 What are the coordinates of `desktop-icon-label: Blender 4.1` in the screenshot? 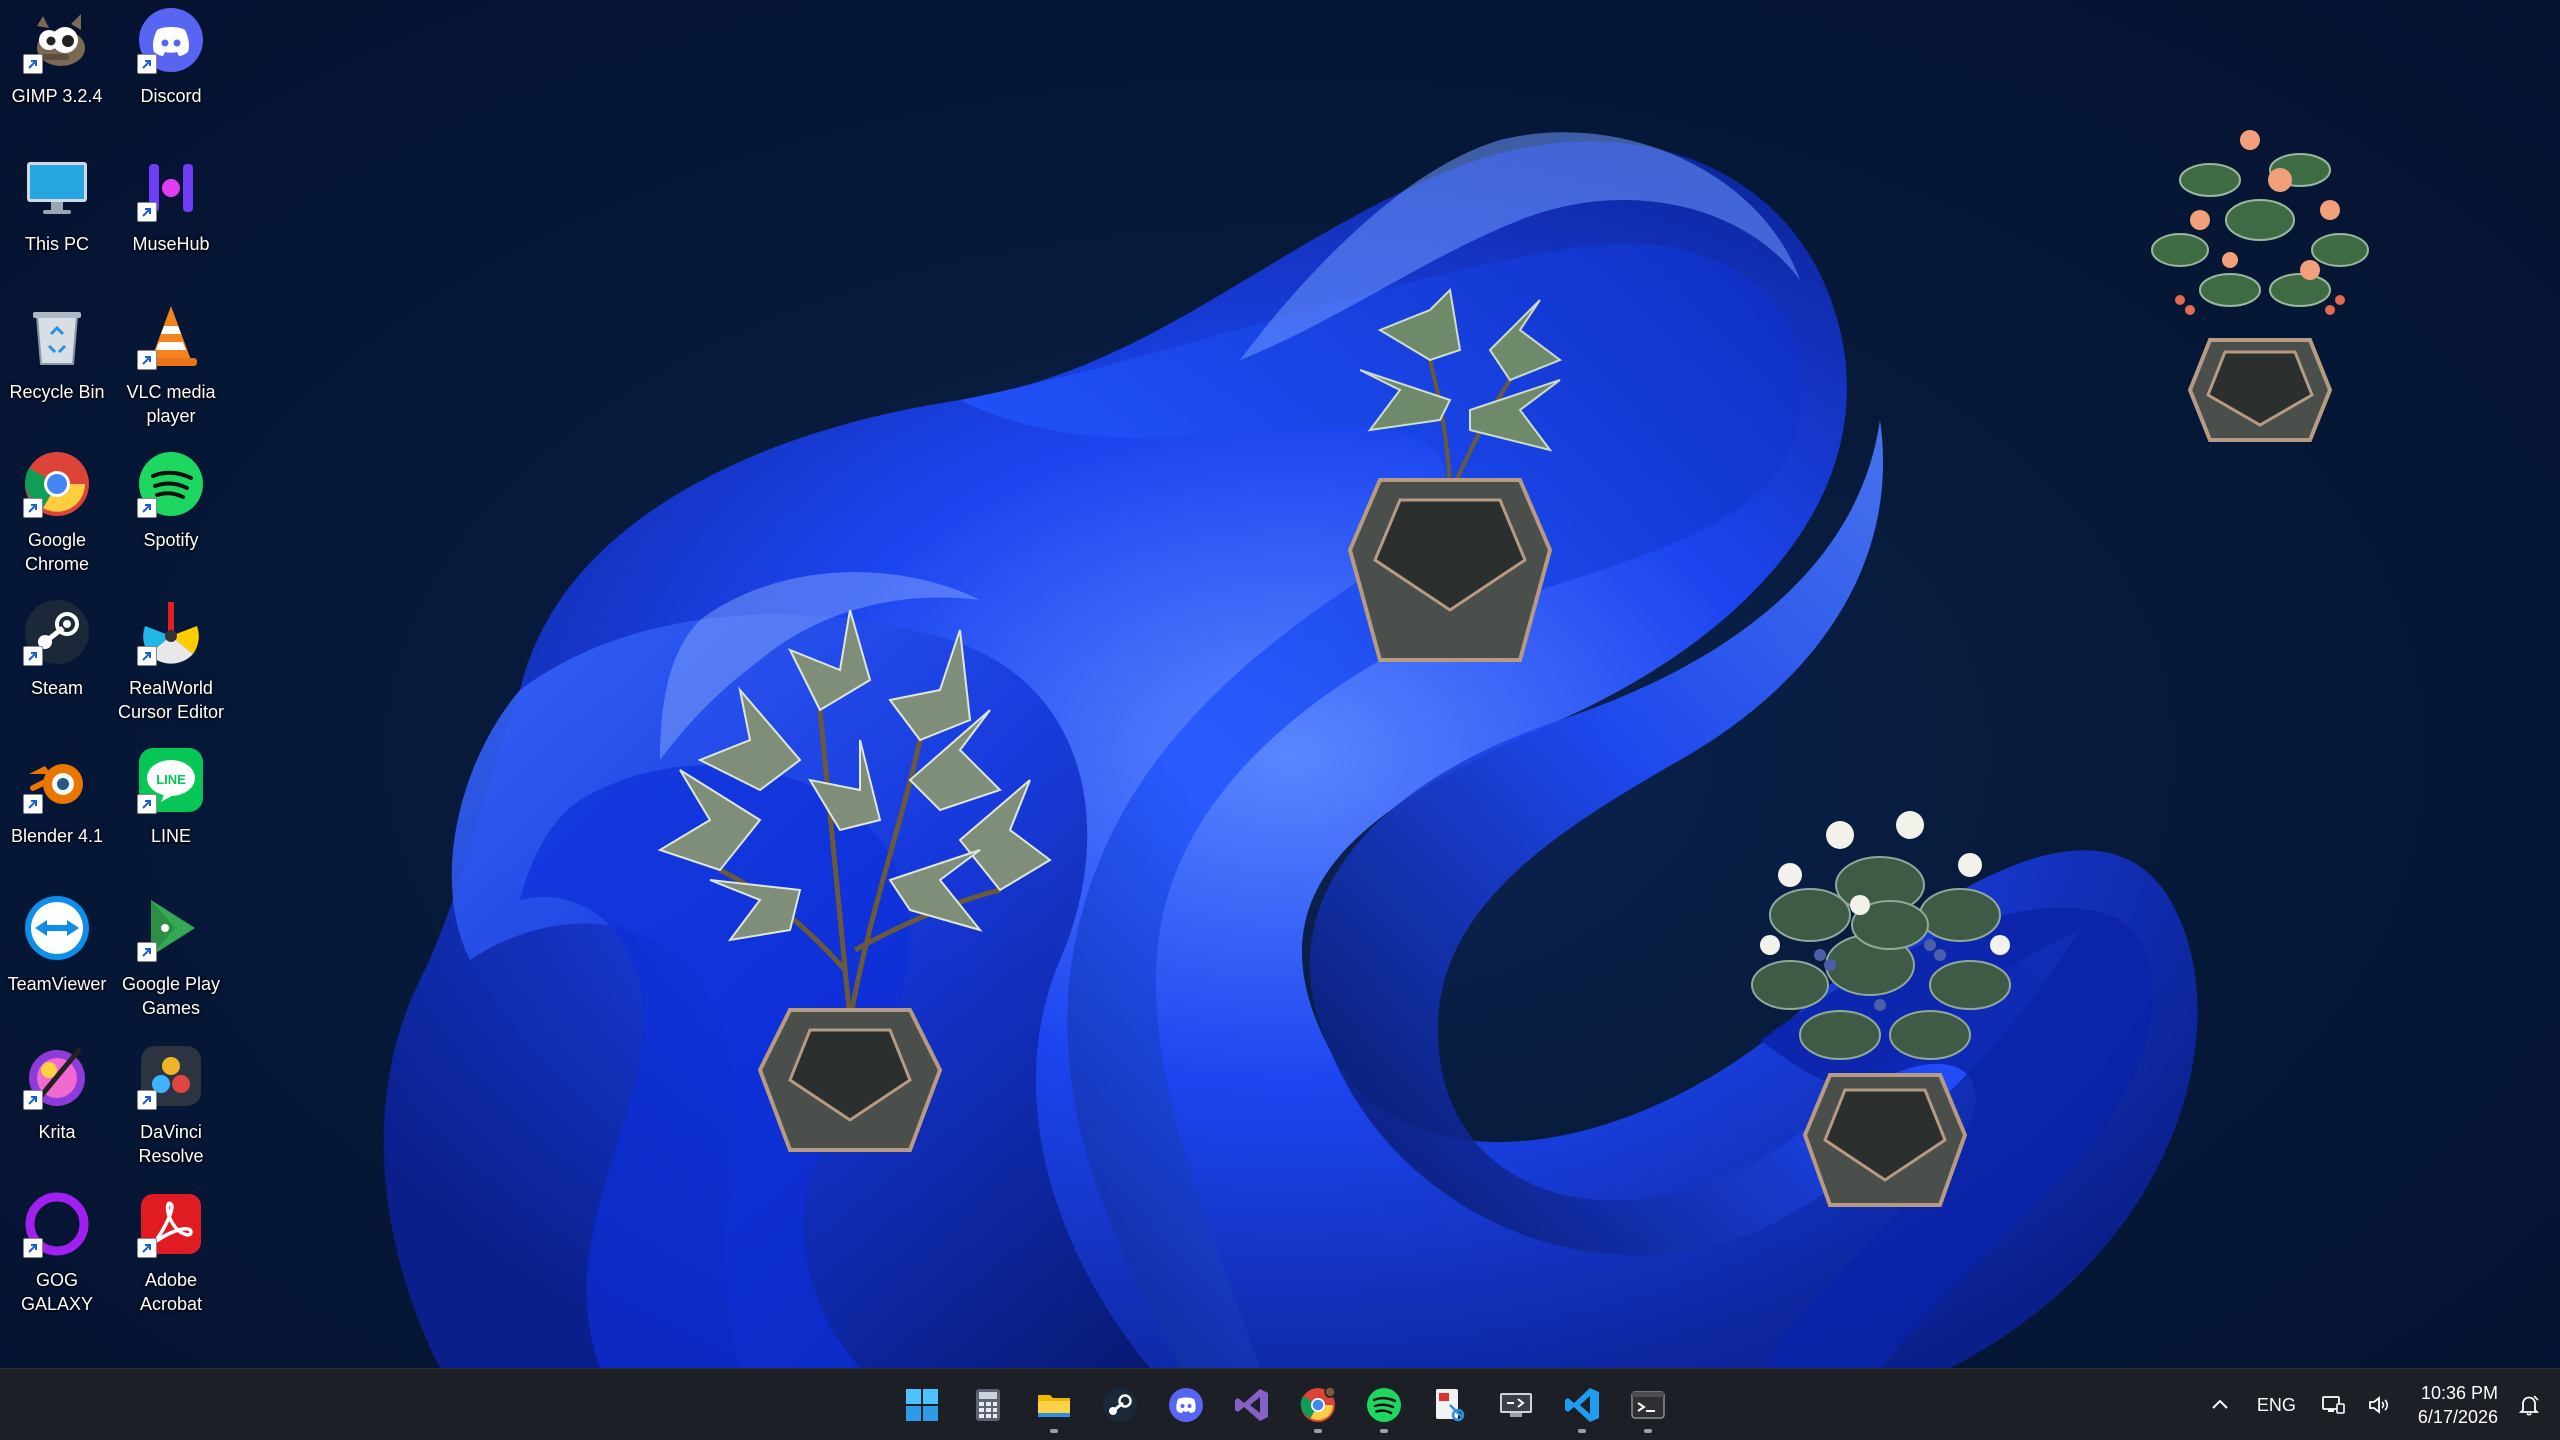 It's located at (57, 836).